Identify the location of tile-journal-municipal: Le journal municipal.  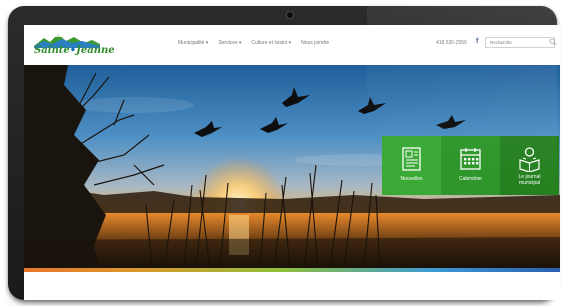
(529, 165).